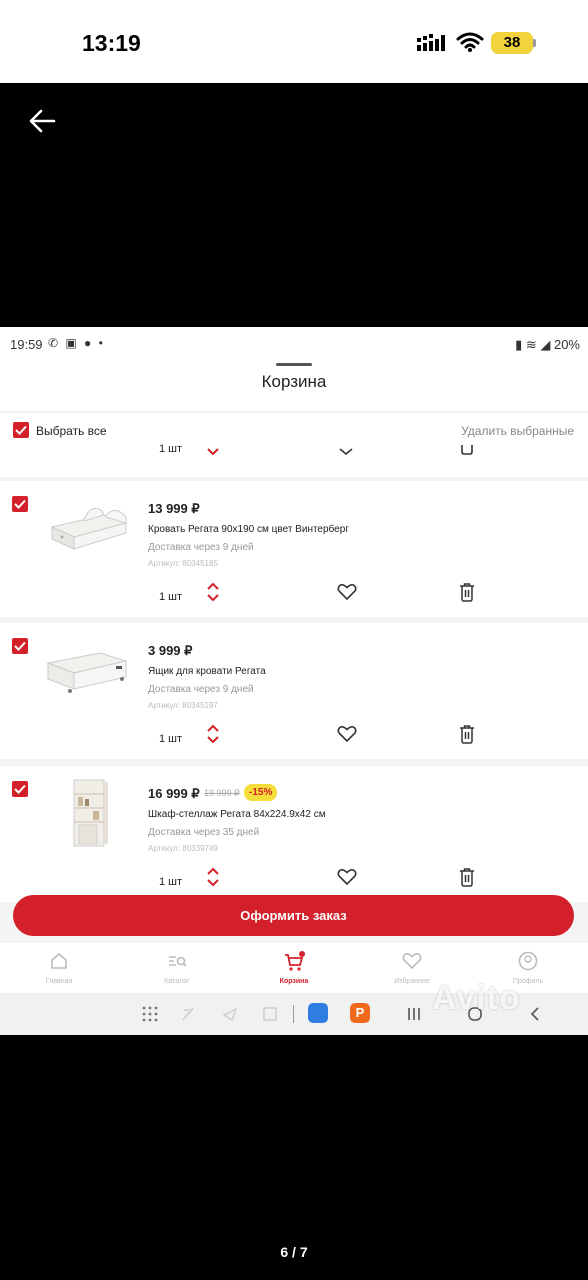 The height and width of the screenshot is (1280, 588). What do you see at coordinates (535, 1014) in the screenshot?
I see `back-button-icon` at bounding box center [535, 1014].